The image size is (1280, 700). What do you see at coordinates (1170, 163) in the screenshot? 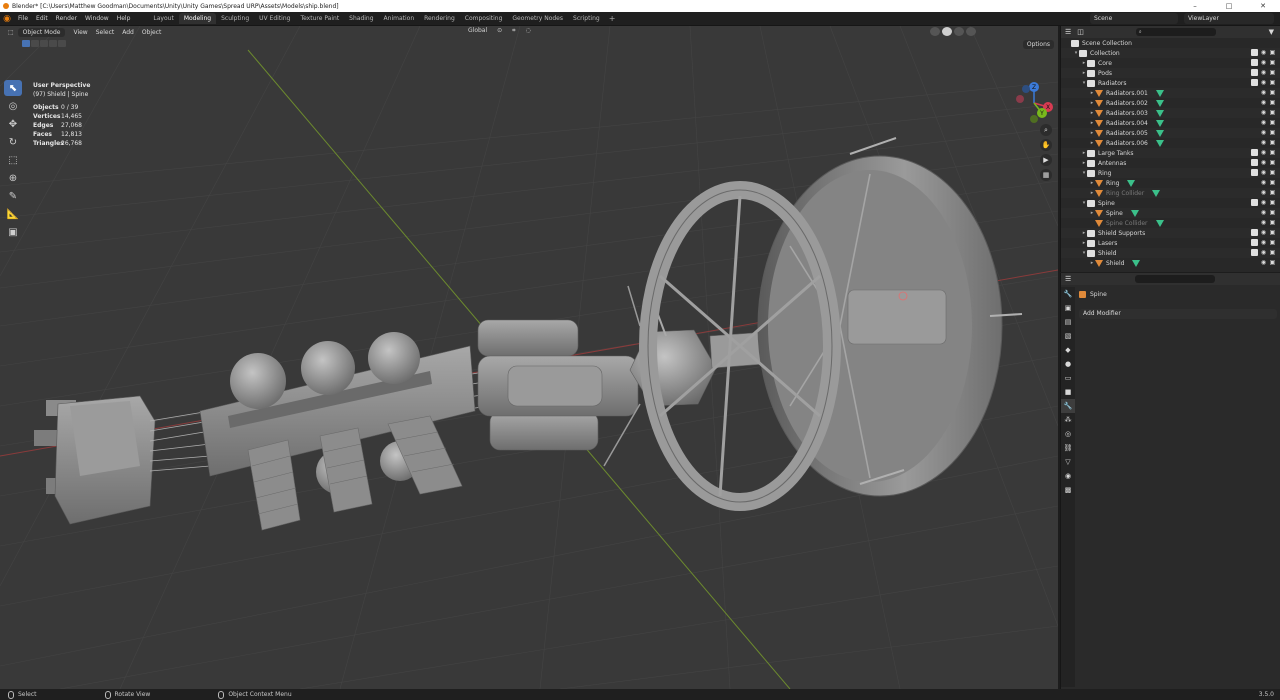
I see `outliner-row: ▸ Antennas ◉ ▣` at bounding box center [1170, 163].